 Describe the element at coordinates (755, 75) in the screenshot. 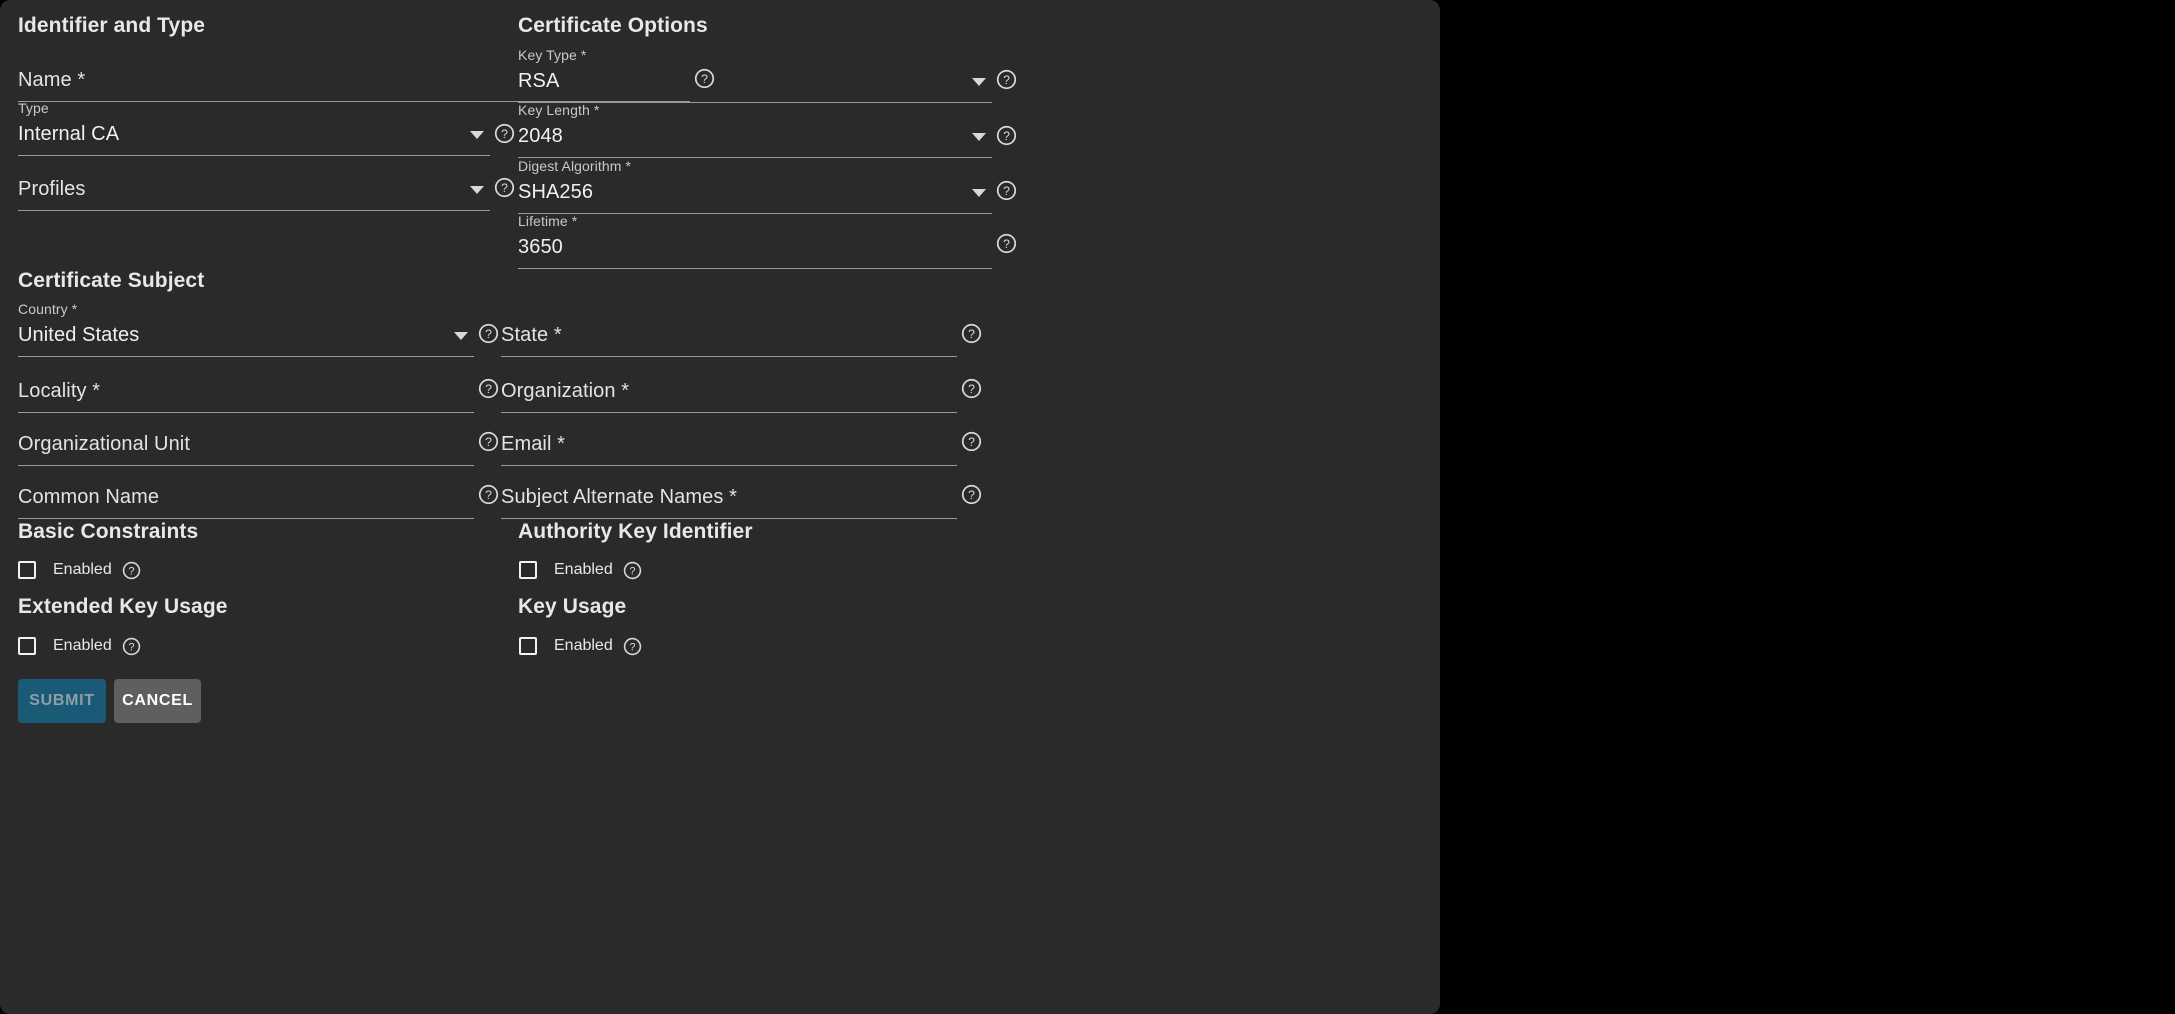

I see `field-key-type: Key Type * RSA` at that location.